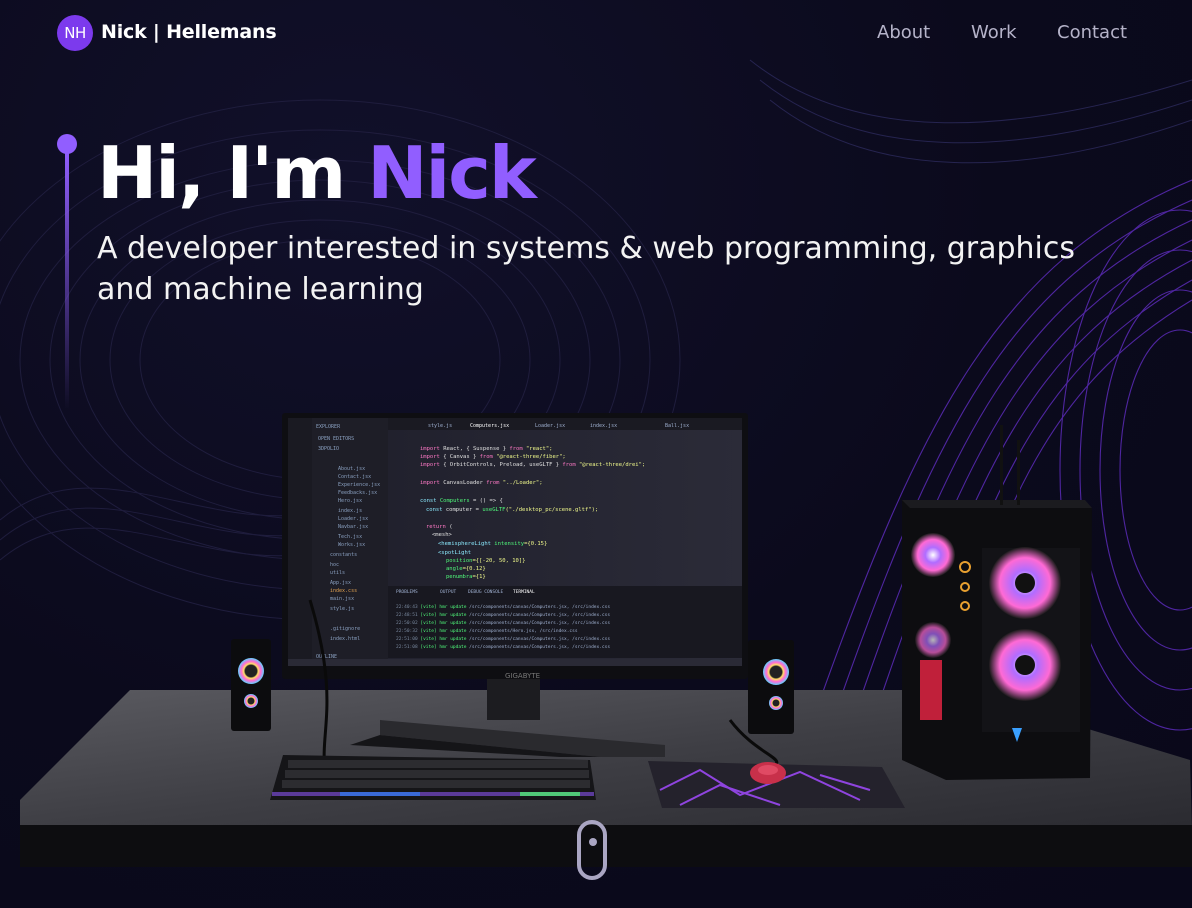 This screenshot has width=1192, height=908. I want to click on svg-text: const Computers = () => {, so click(461, 501).